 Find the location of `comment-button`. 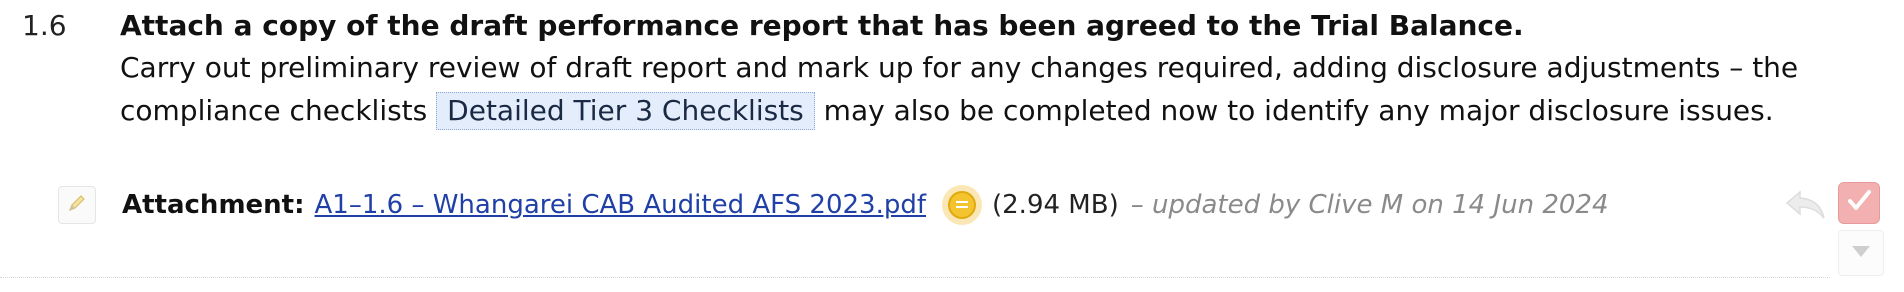

comment-button is located at coordinates (962, 205).